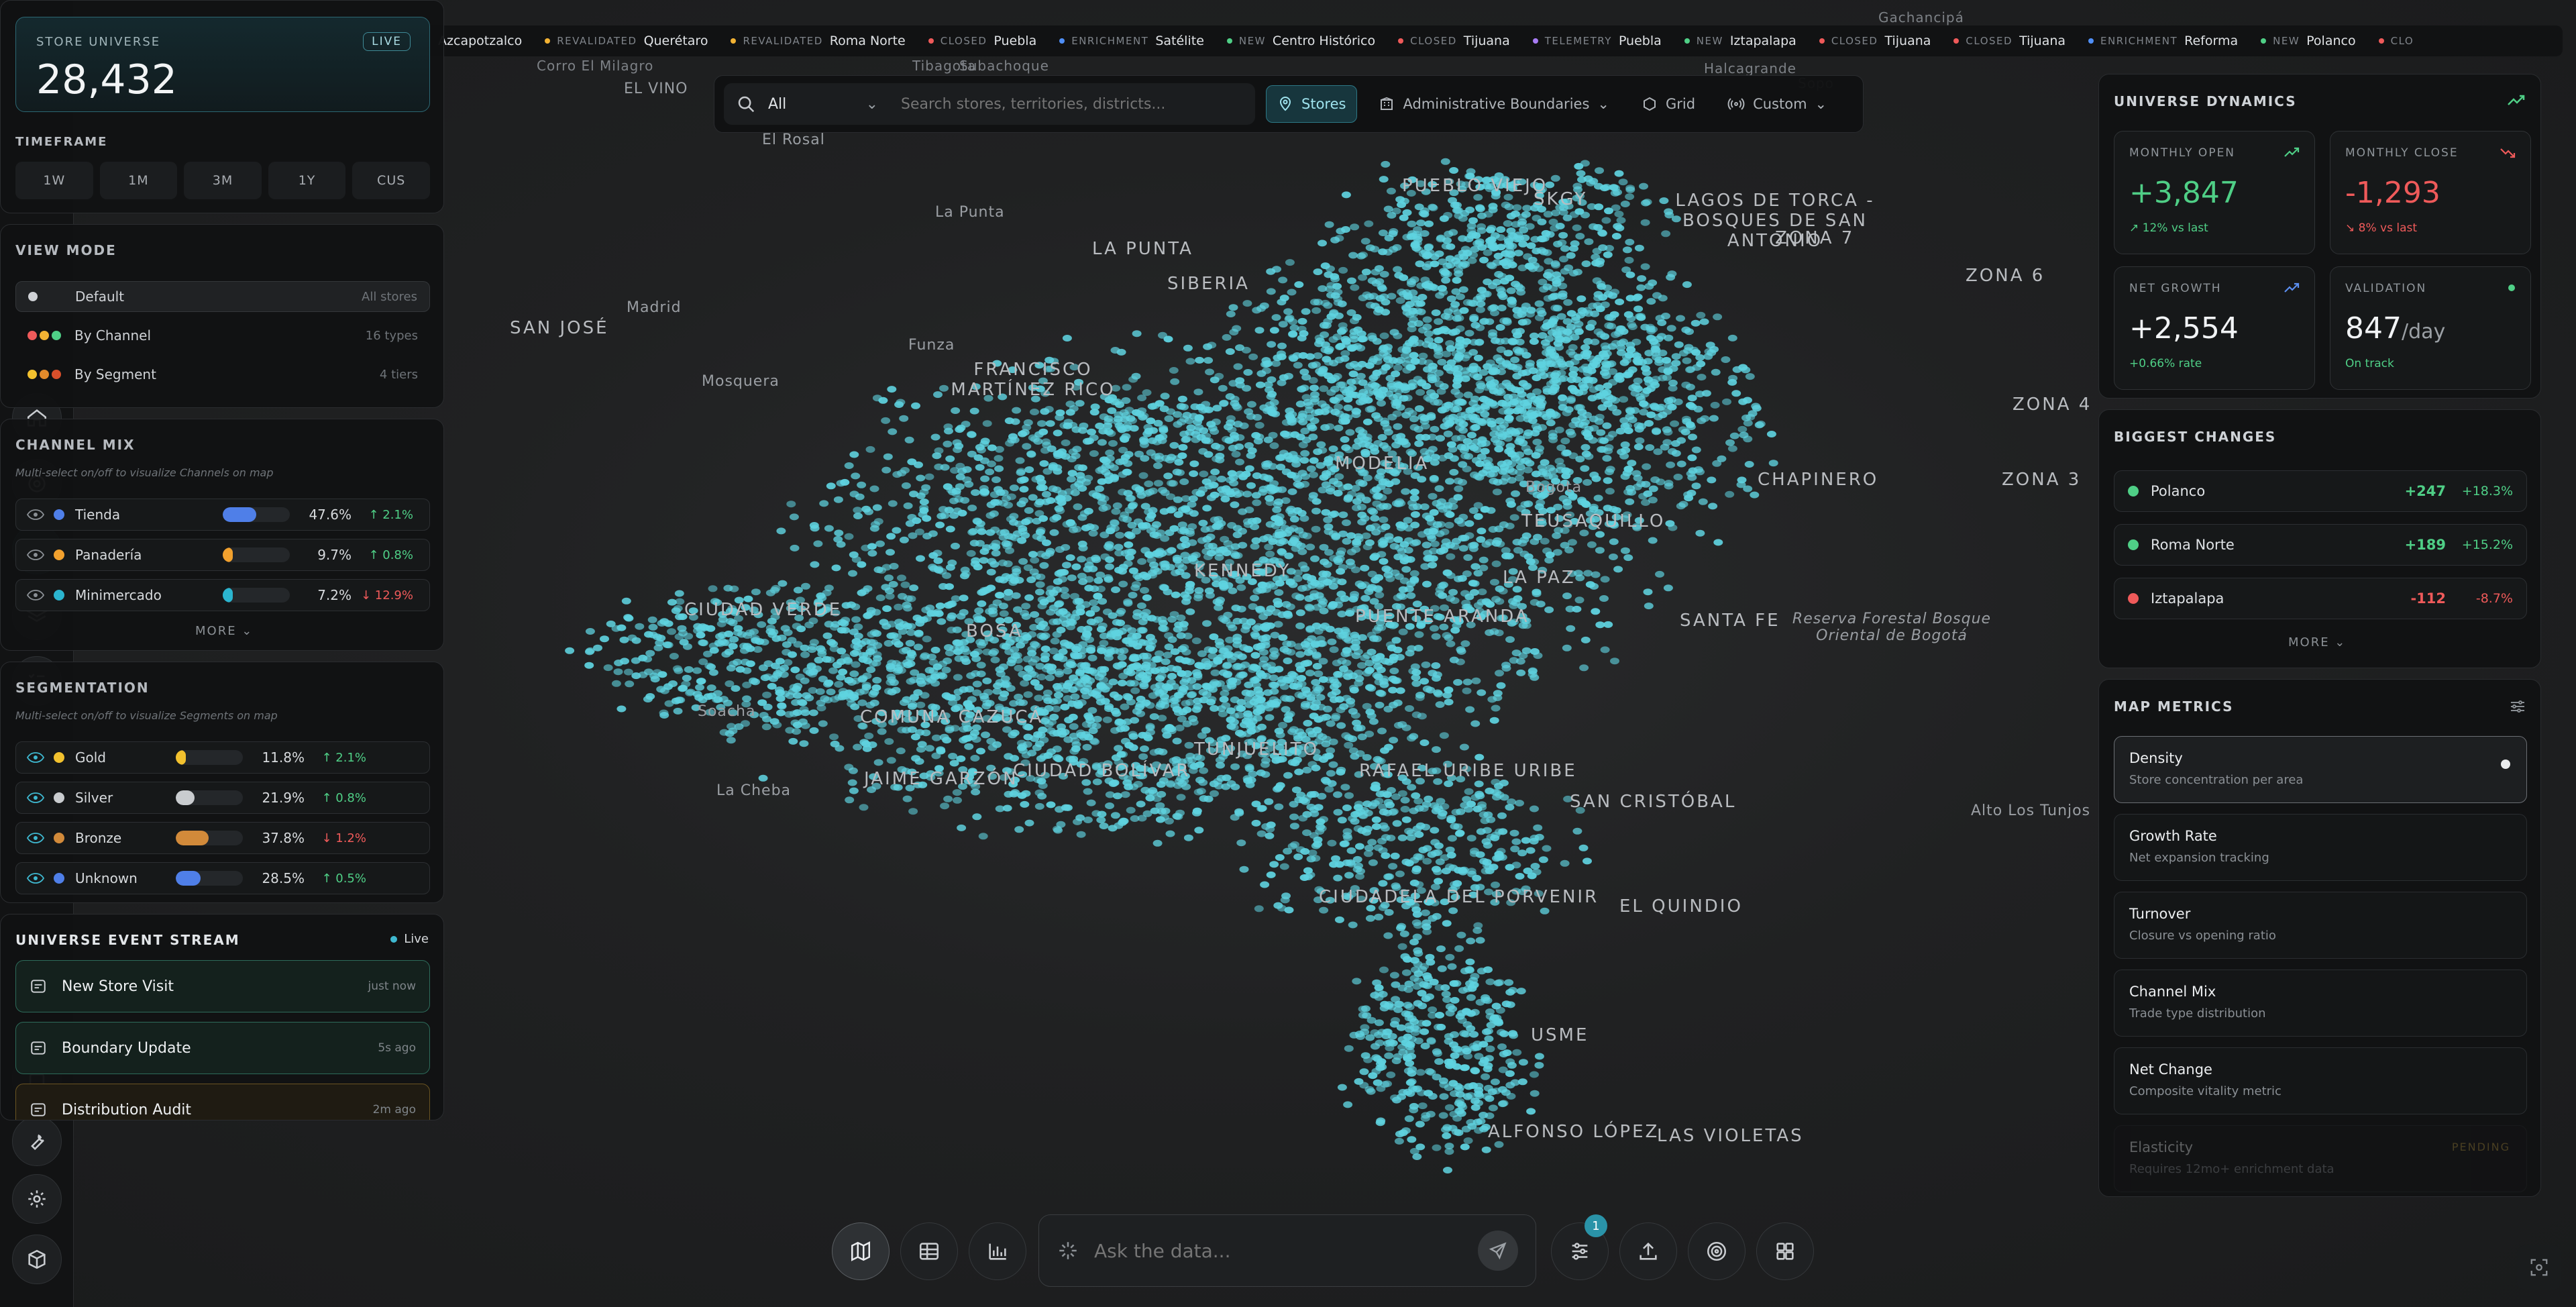  Describe the element at coordinates (2430, 192) in the screenshot. I see `kpi-card: MONTHLY CLOSE -1,293 ↘ 8% vs last` at that location.